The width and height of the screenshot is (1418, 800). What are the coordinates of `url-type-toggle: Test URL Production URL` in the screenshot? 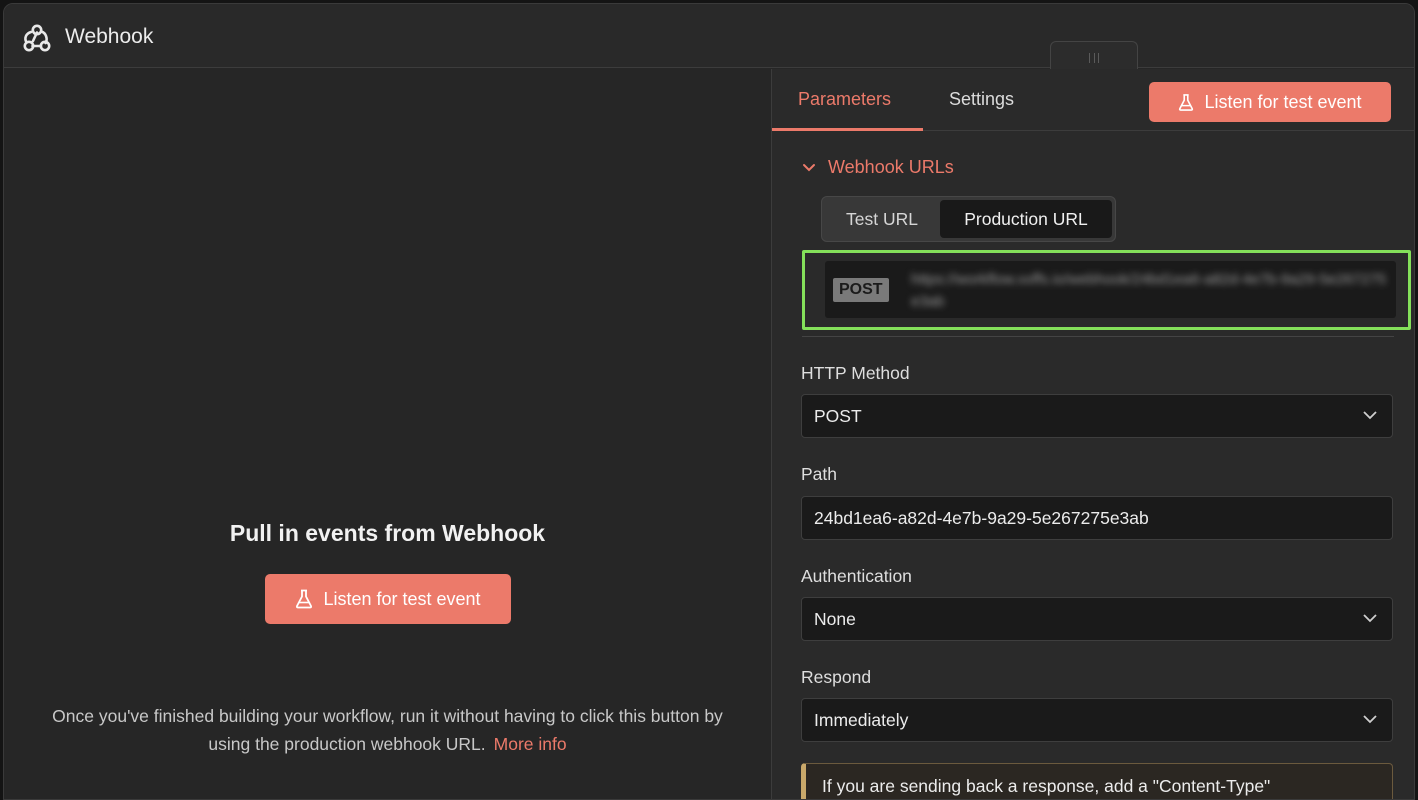 It's located at (968, 219).